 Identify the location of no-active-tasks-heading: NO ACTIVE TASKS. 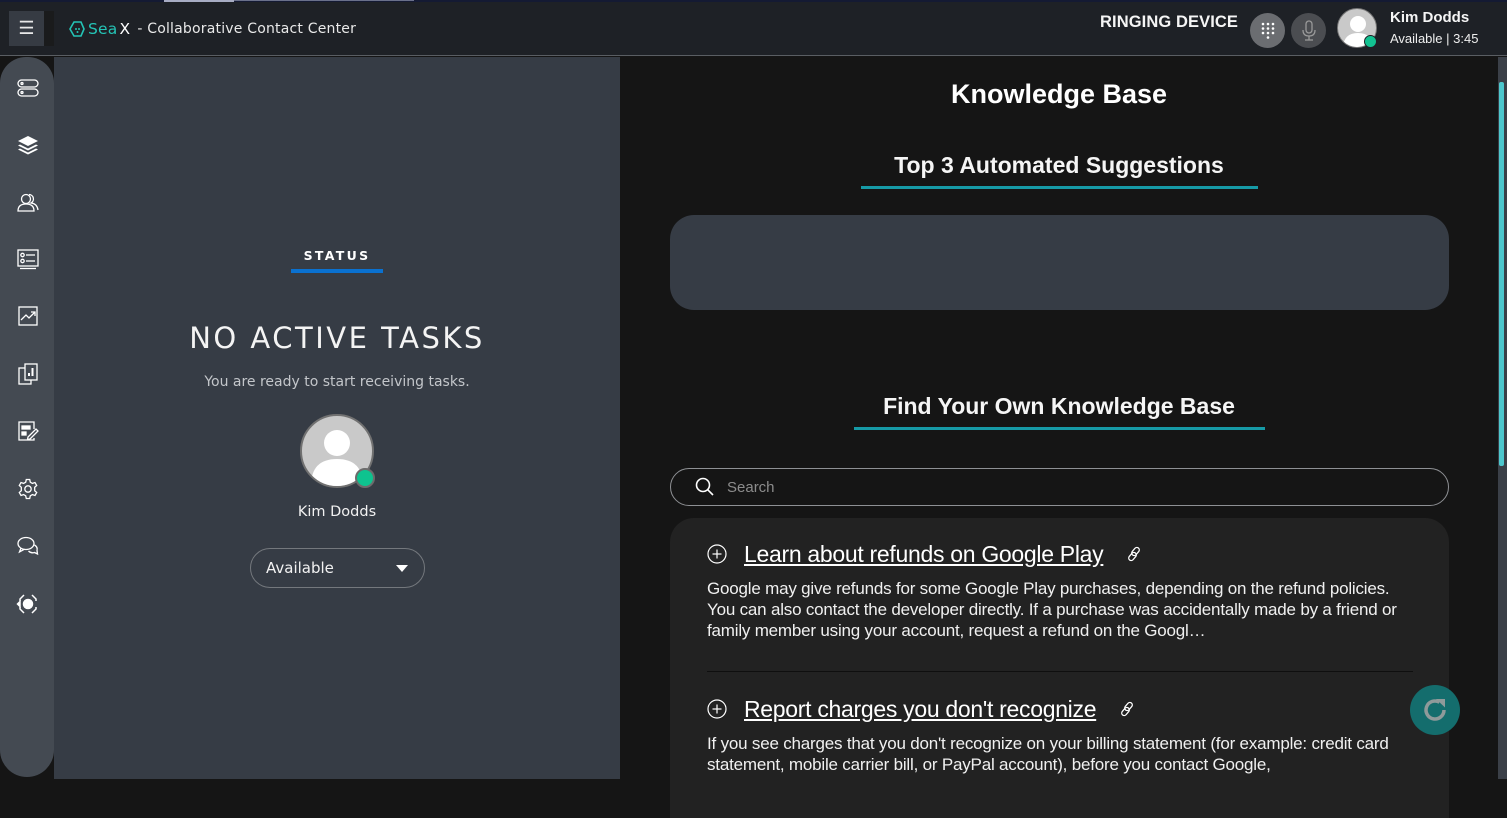
(337, 338).